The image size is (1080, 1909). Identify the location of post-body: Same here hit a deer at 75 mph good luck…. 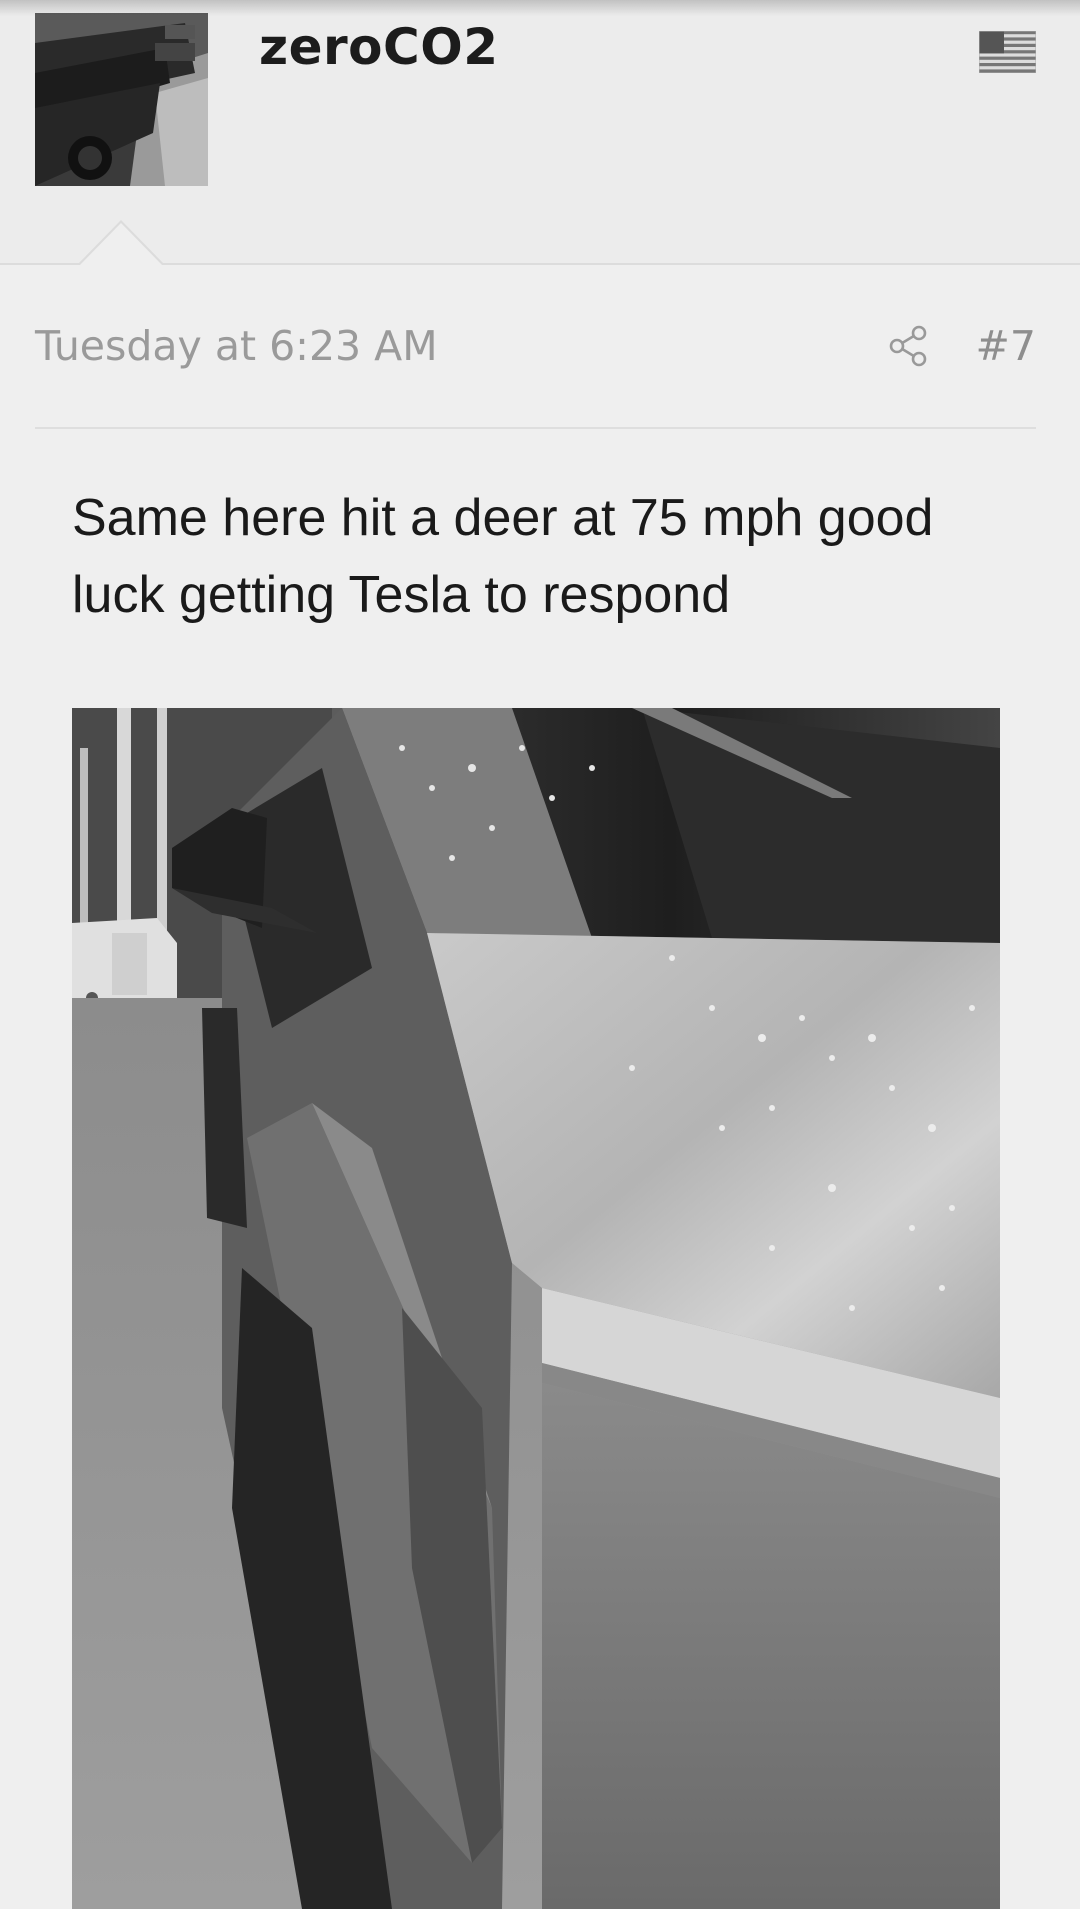
(503, 556).